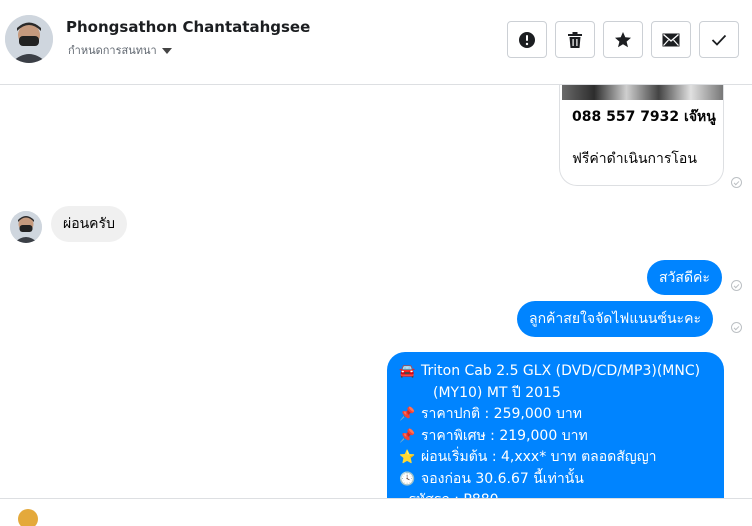 The width and height of the screenshot is (752, 526). I want to click on message-composer, so click(376, 512).